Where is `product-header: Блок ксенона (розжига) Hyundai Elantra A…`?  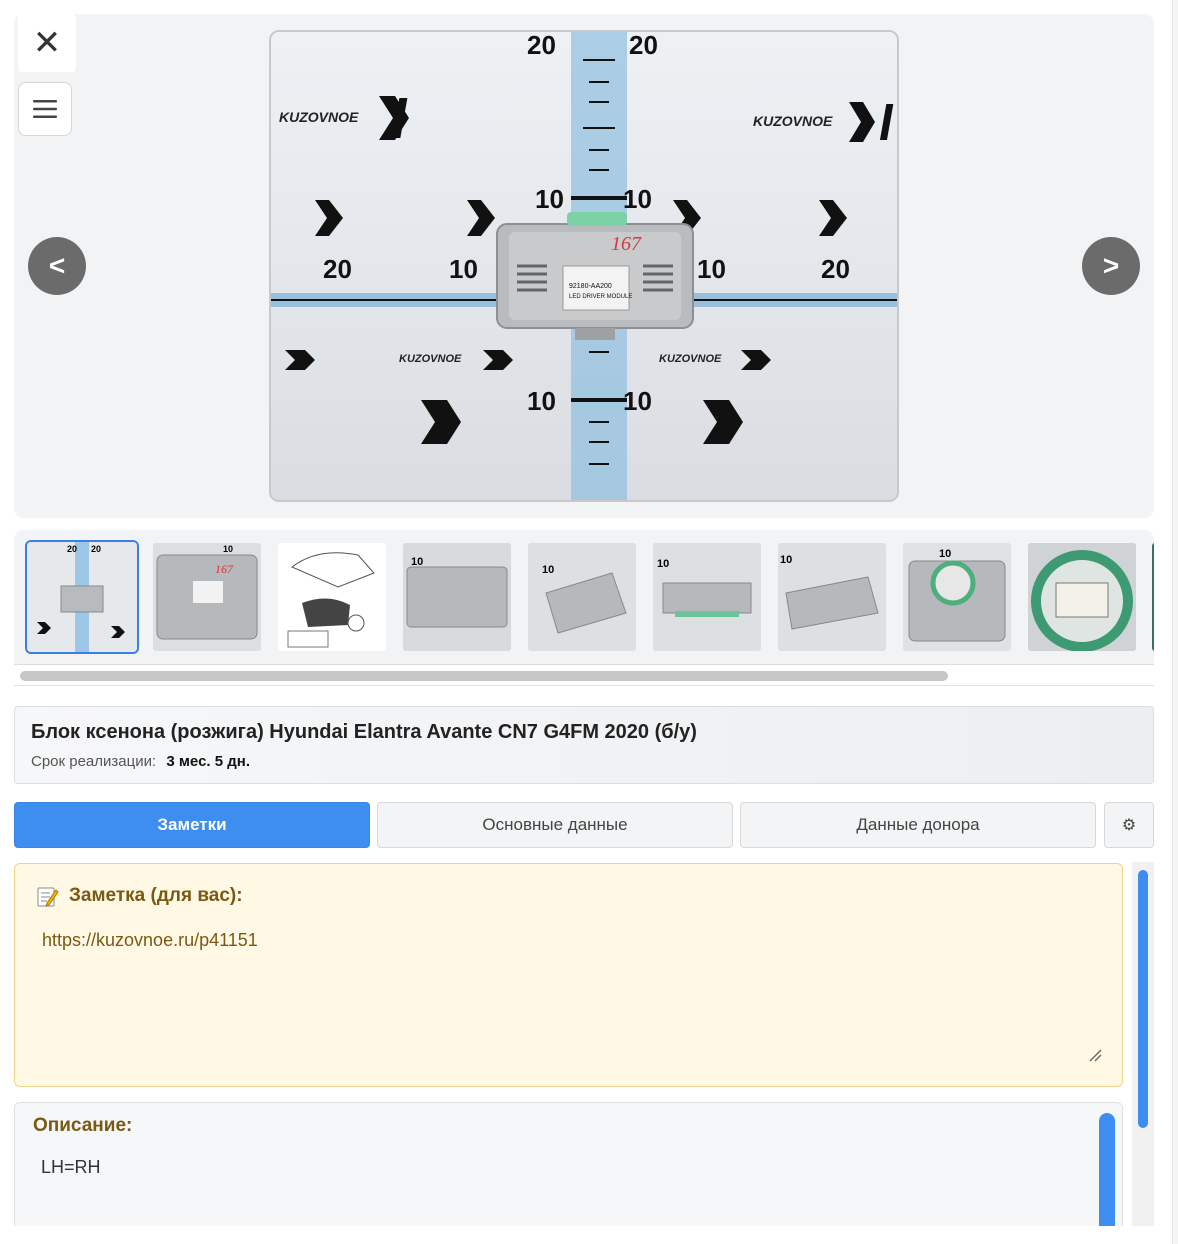
product-header: Блок ксенона (розжига) Hyundai Elantra A… is located at coordinates (584, 745).